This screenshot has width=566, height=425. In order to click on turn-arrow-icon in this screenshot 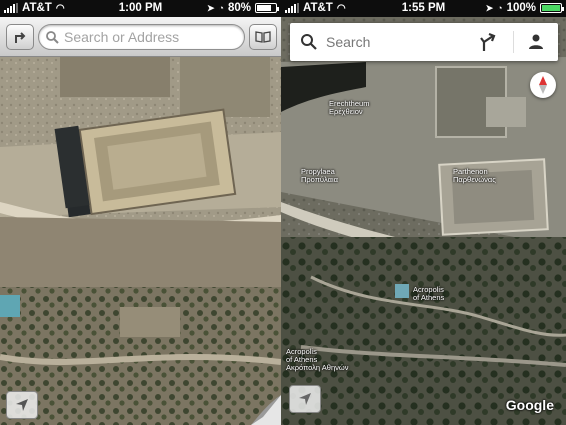, I will do `click(20, 37)`.